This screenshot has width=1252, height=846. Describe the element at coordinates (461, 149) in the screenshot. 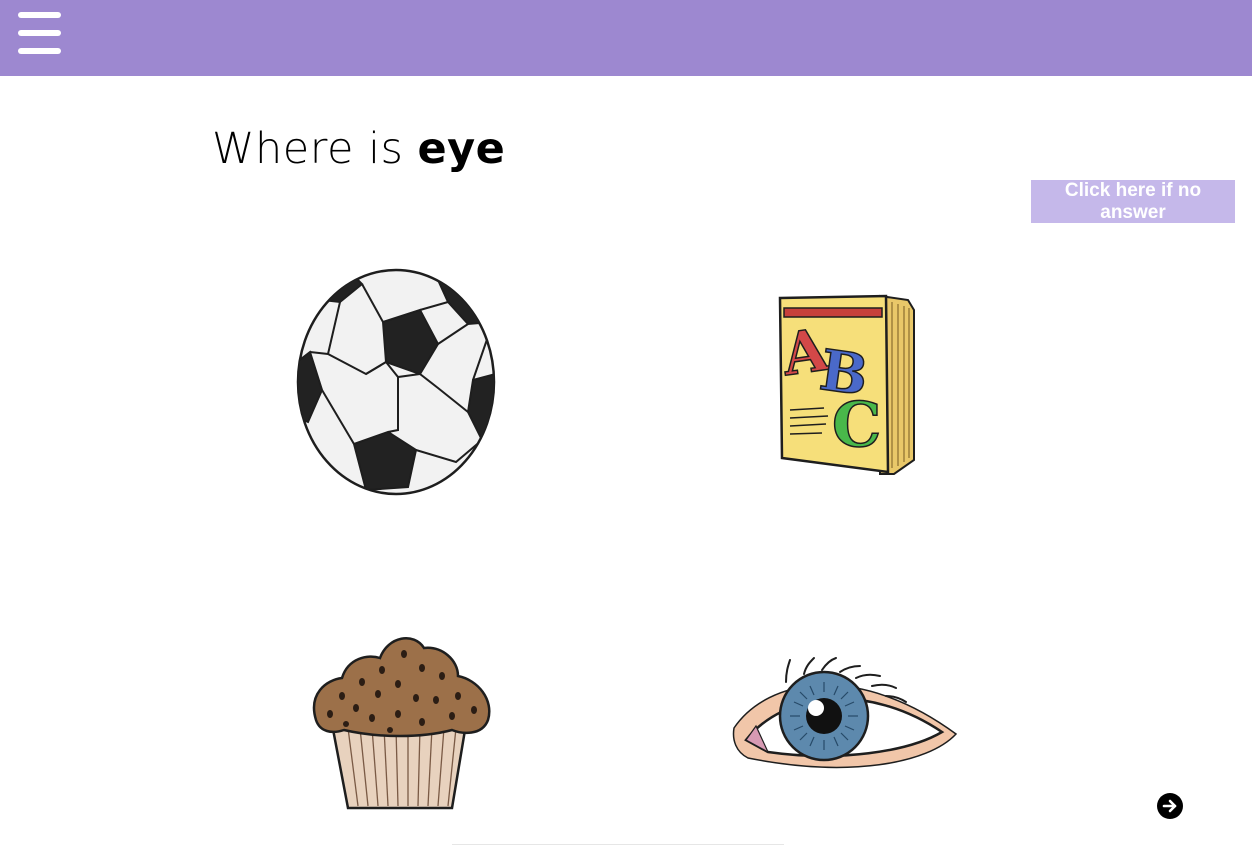

I see `prompt-target-word: eye` at that location.